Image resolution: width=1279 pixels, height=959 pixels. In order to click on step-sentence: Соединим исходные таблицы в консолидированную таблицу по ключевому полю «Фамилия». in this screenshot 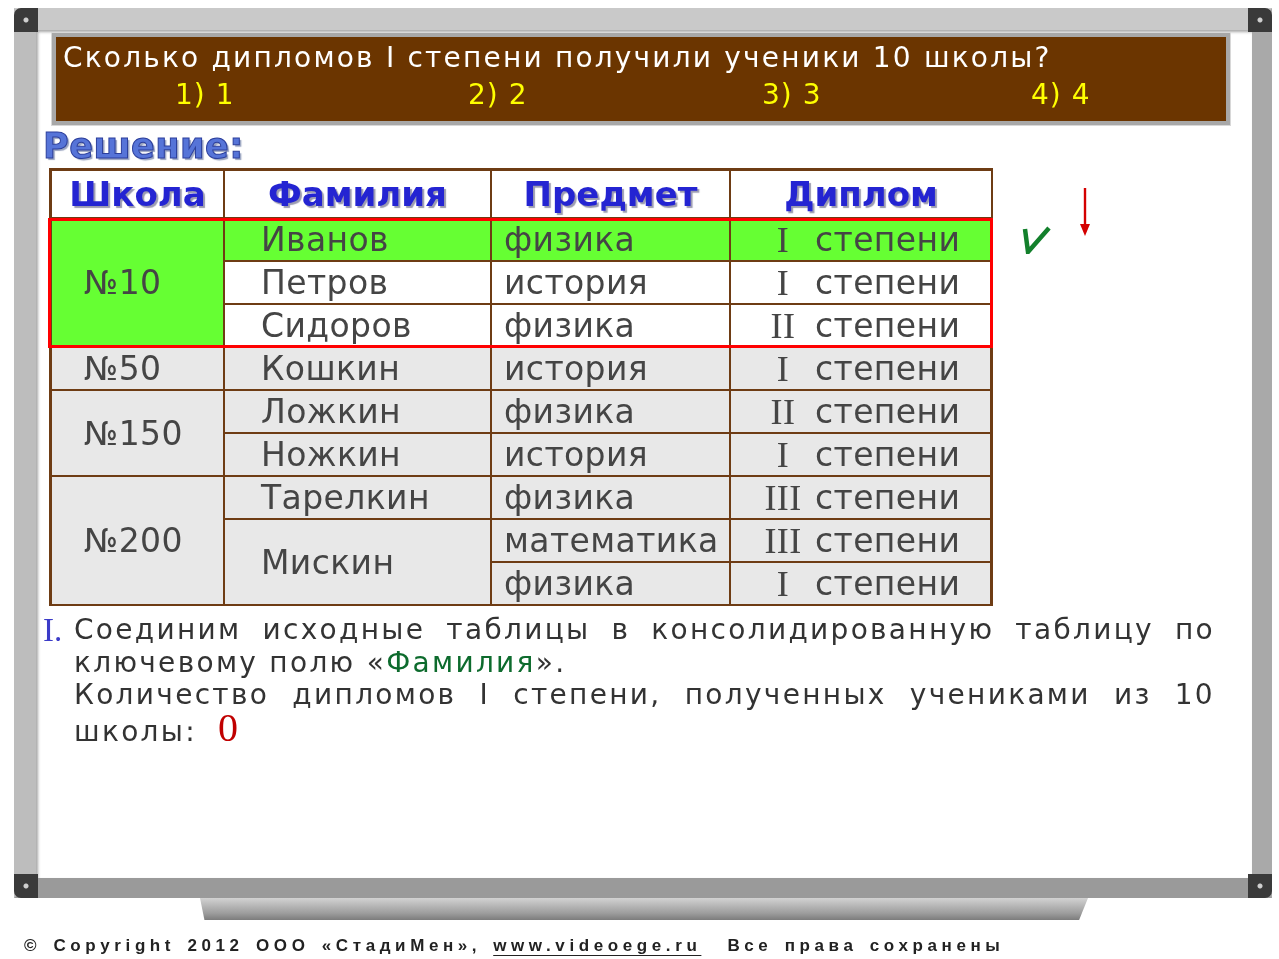, I will do `click(644, 646)`.